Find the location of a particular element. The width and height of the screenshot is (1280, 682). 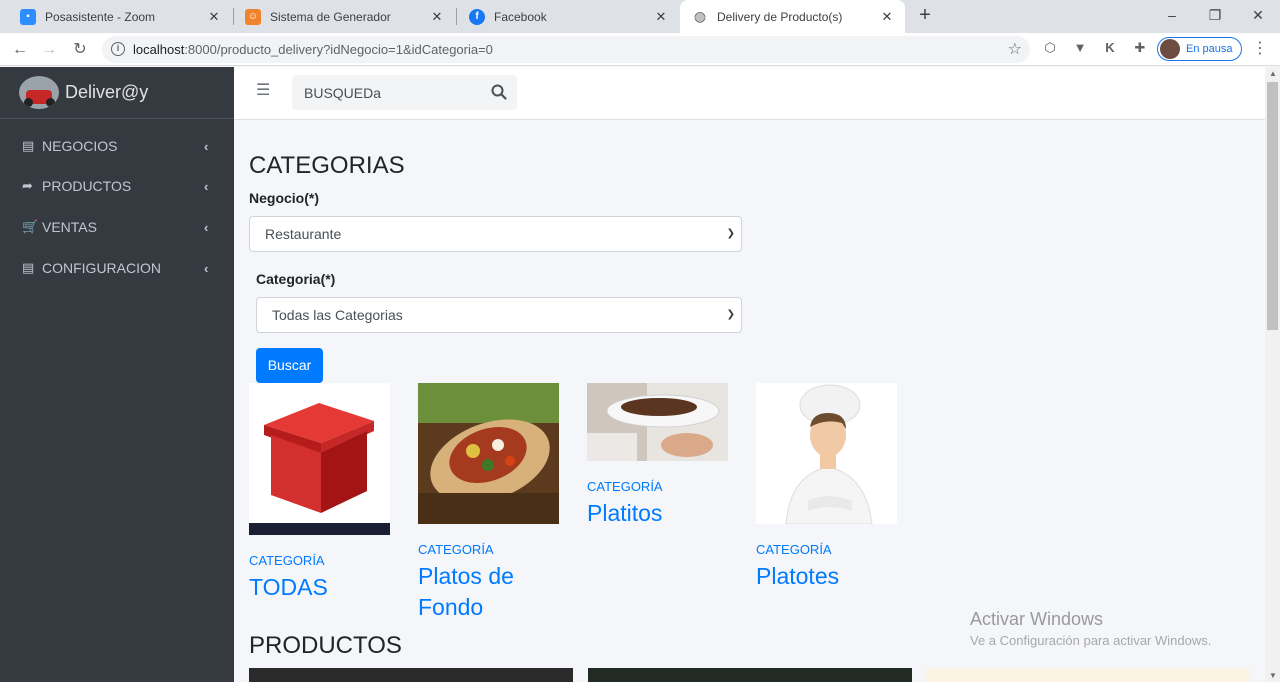

sidebar-item-label: NEGOCIOS is located at coordinates (80, 146).